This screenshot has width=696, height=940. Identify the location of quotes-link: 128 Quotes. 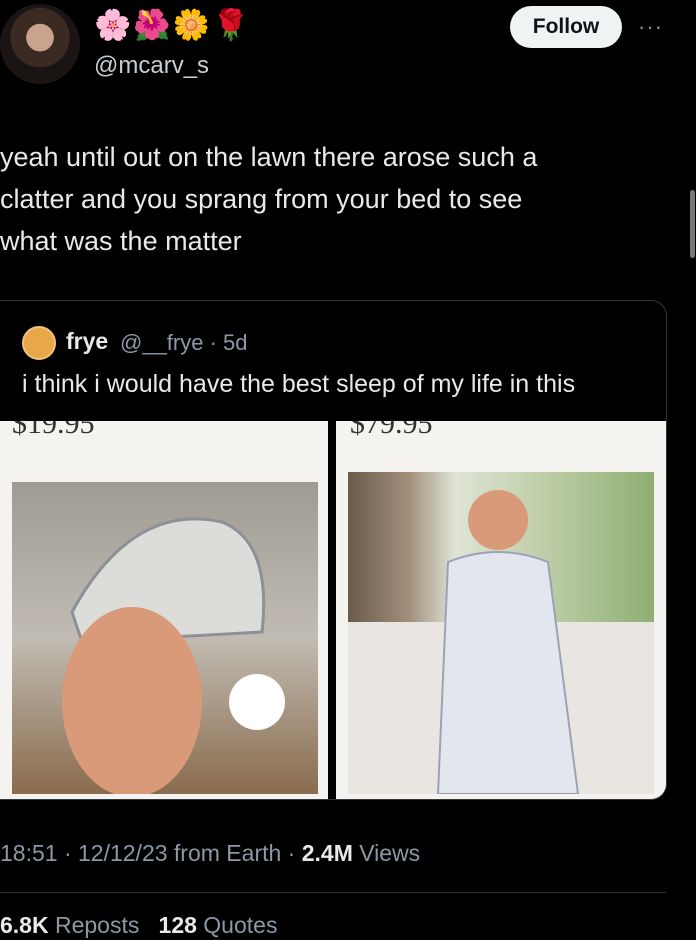
(218, 925).